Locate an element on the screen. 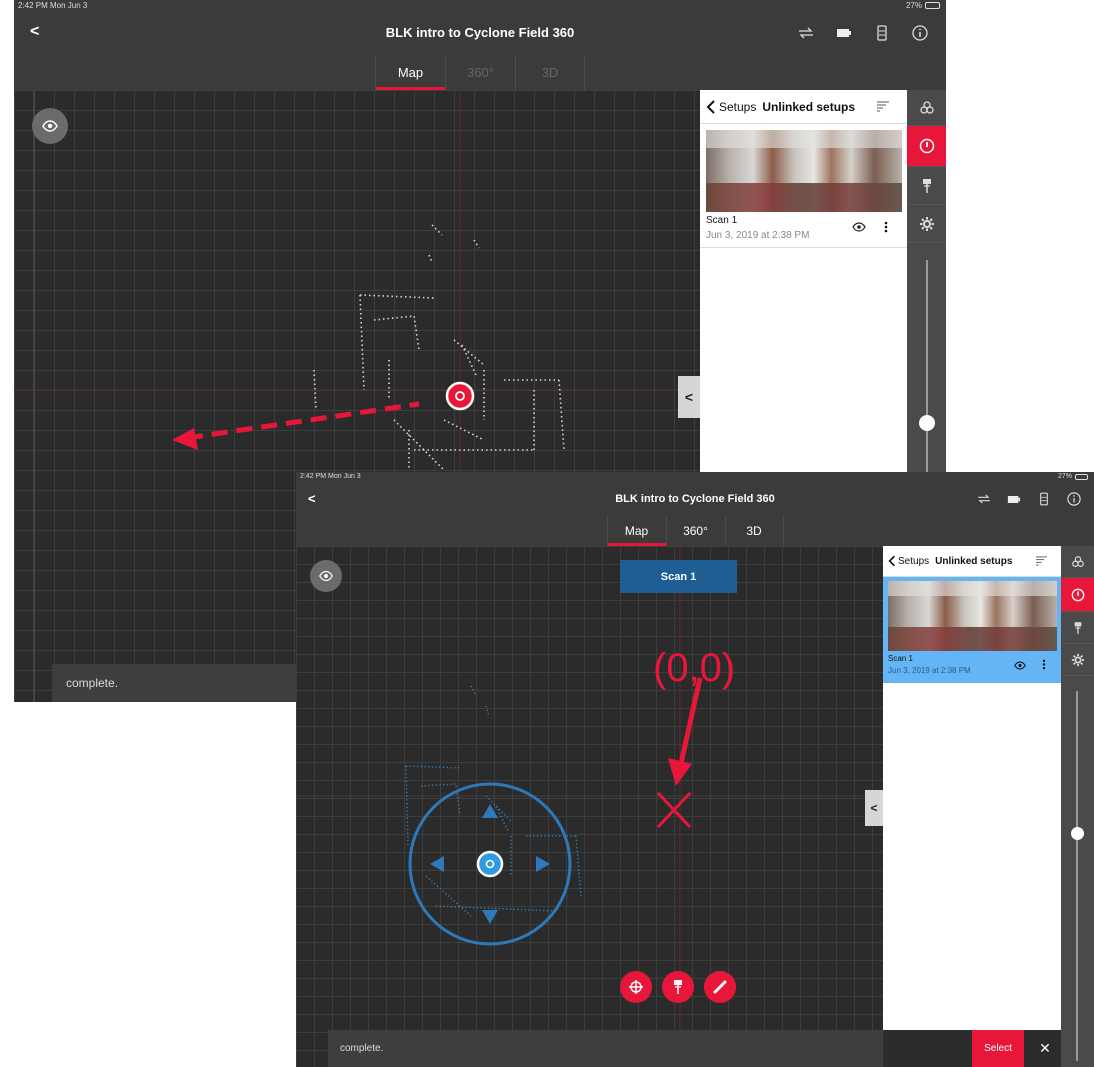  target-icon is located at coordinates (636, 987).